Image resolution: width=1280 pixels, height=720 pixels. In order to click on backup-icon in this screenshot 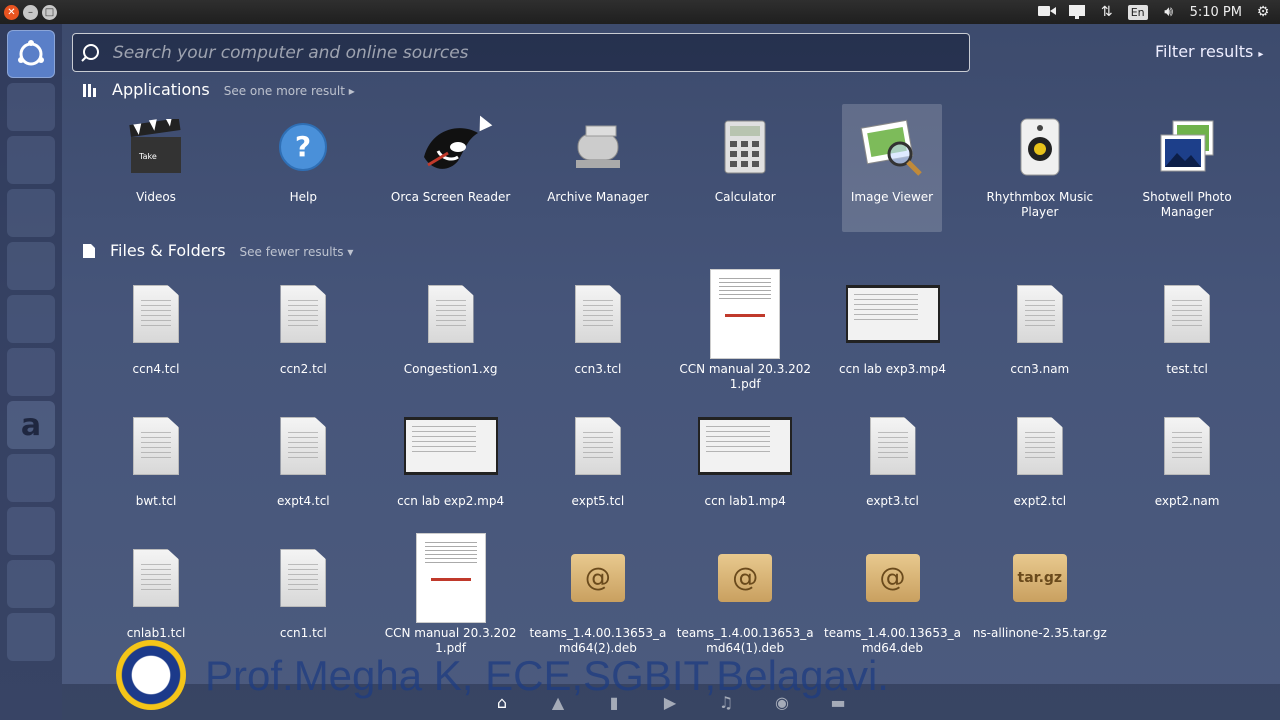, I will do `click(31, 160)`.